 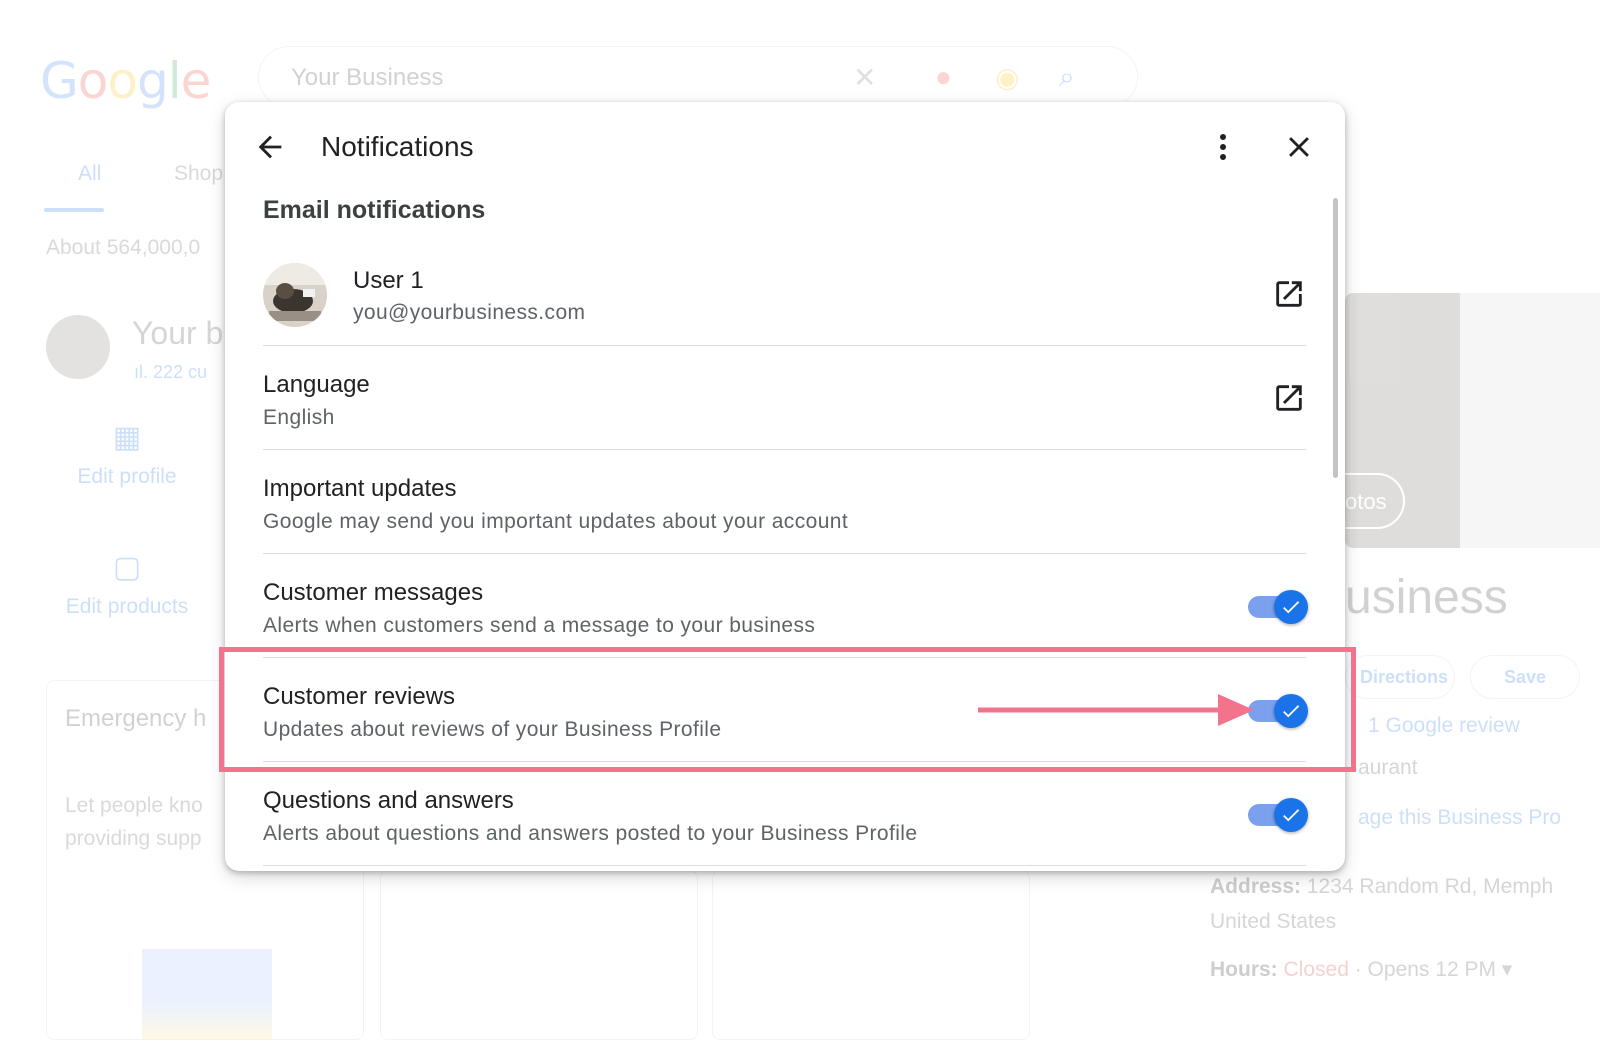 I want to click on edit-profile-action: ▦ Edit profile, so click(x=127, y=454).